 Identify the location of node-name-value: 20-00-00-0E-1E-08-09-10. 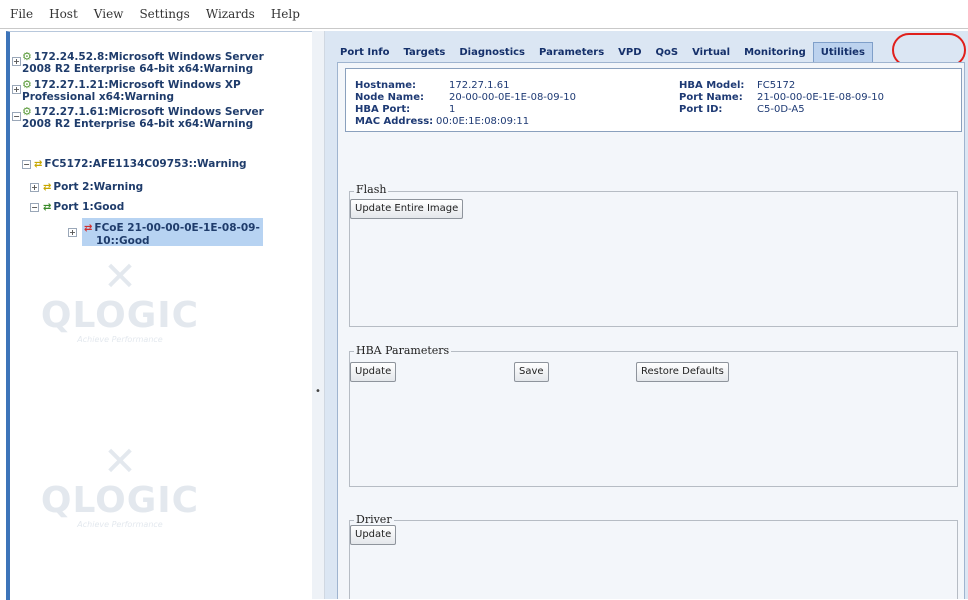
(512, 97).